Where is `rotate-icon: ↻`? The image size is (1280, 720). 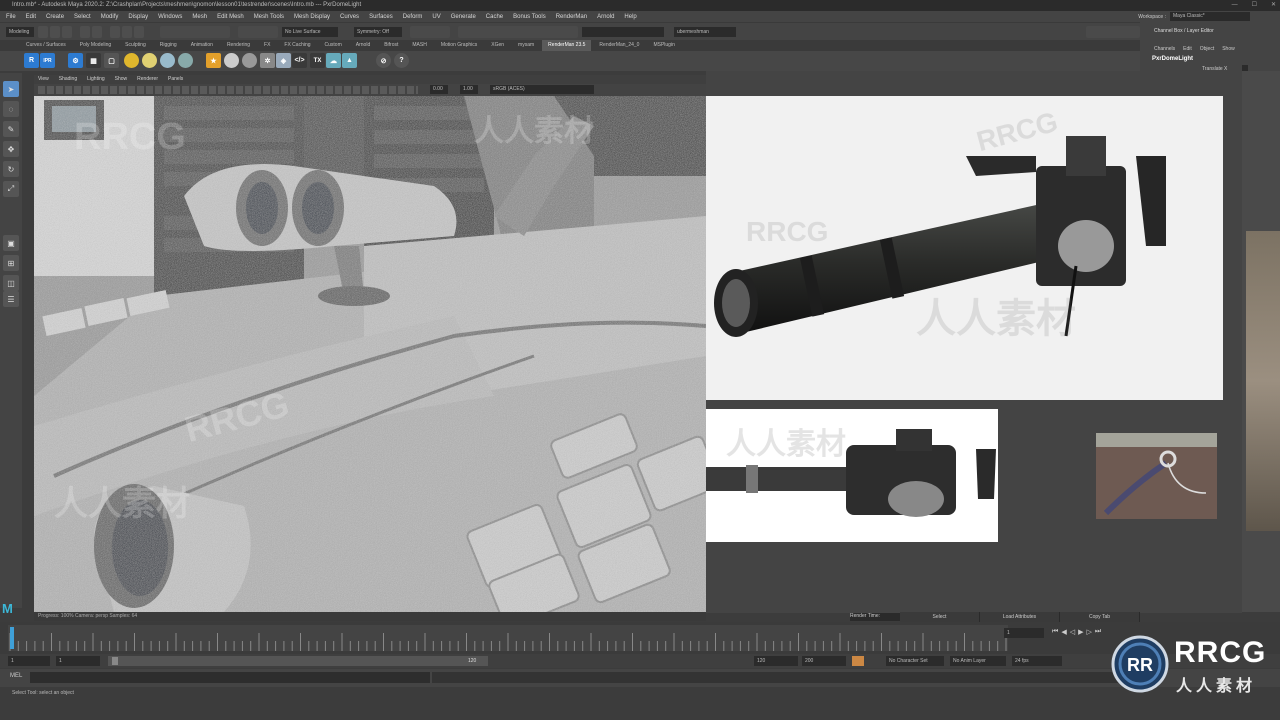
rotate-icon: ↻ is located at coordinates (11, 169).